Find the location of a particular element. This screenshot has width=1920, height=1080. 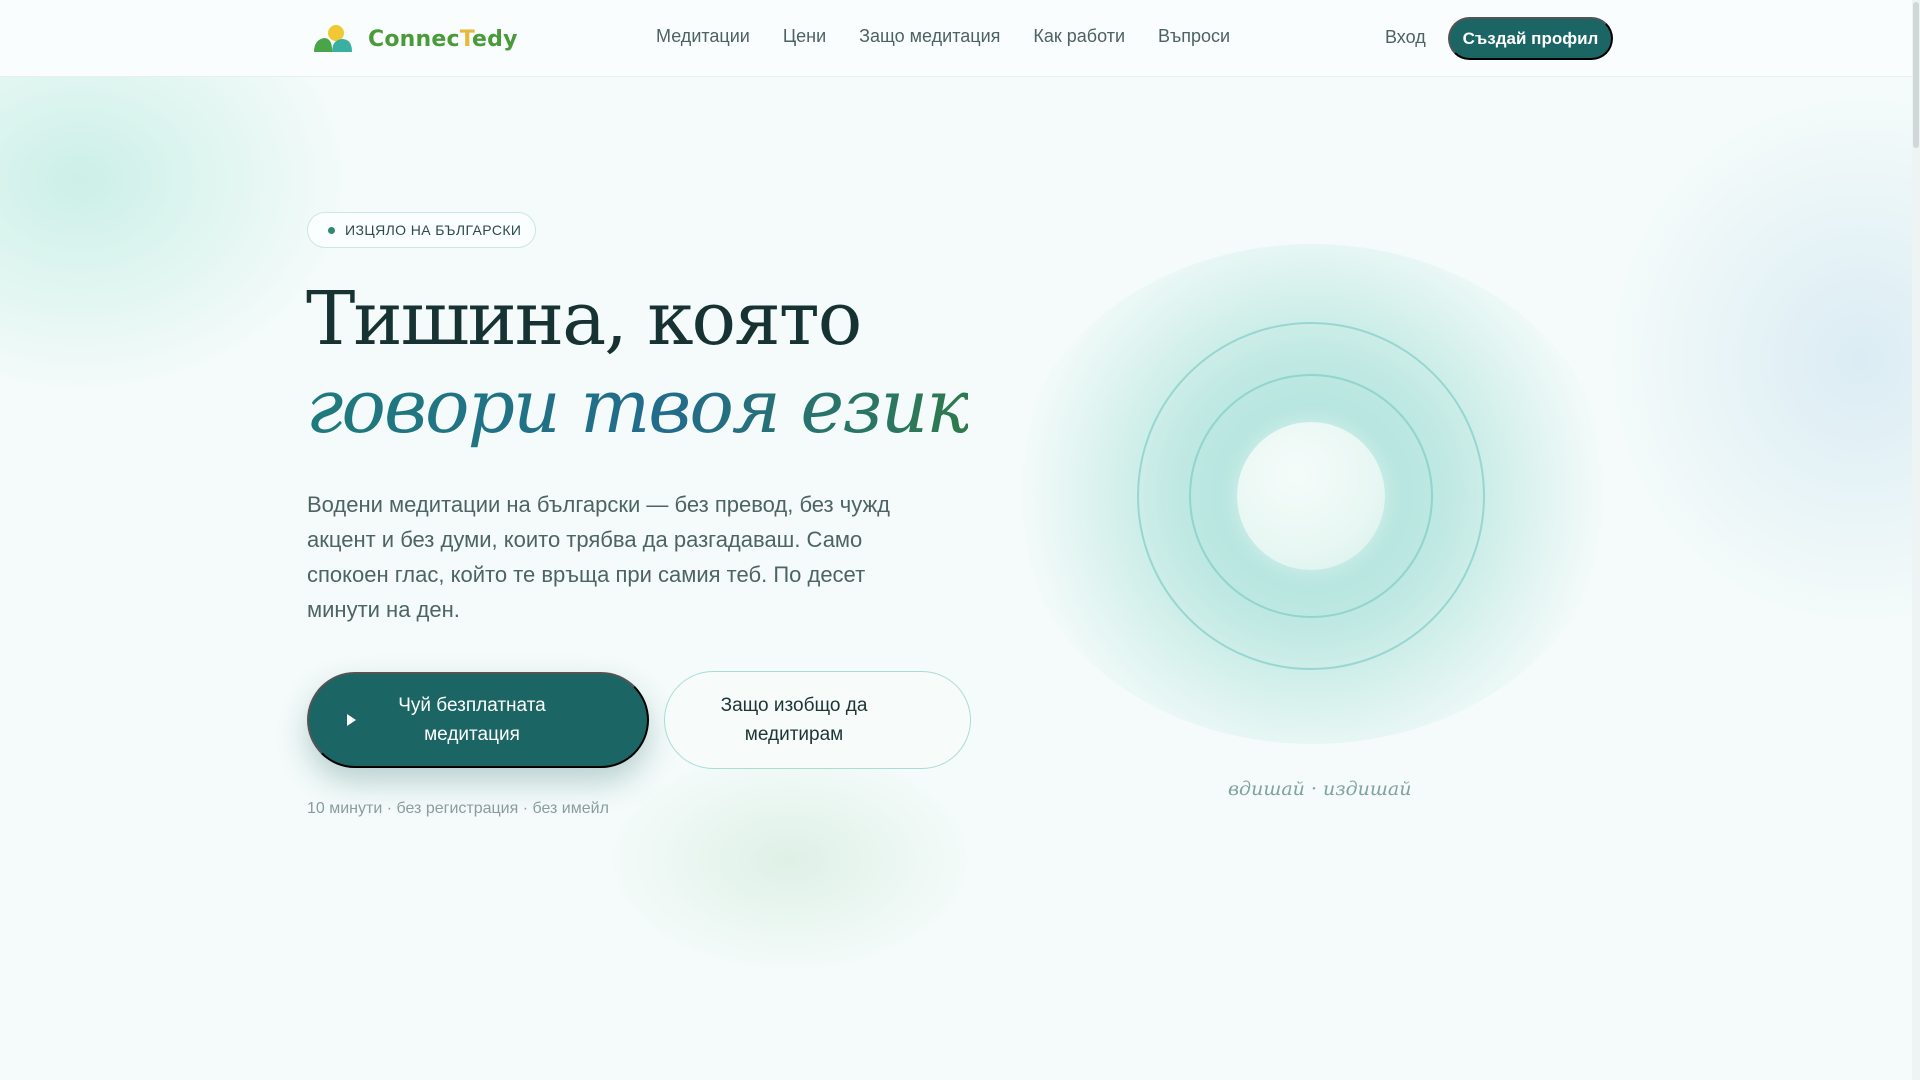

play-icon is located at coordinates (351, 720).